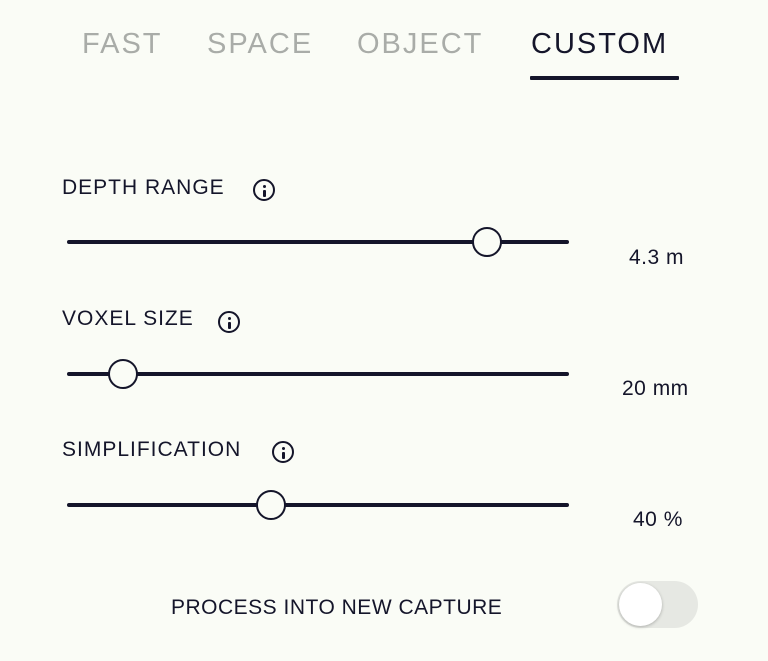  Describe the element at coordinates (270, 505) in the screenshot. I see `simplification-slider-thumb` at that location.